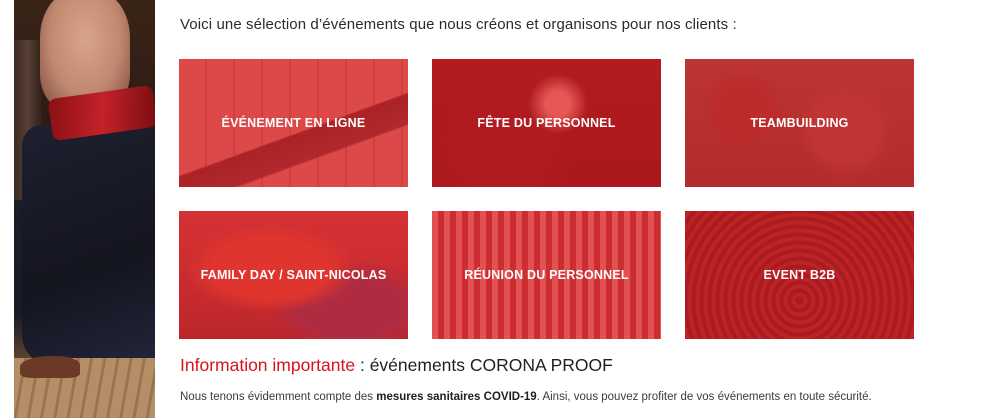  I want to click on tile-evenement-en-ligne: Événement en ligne, so click(293, 123).